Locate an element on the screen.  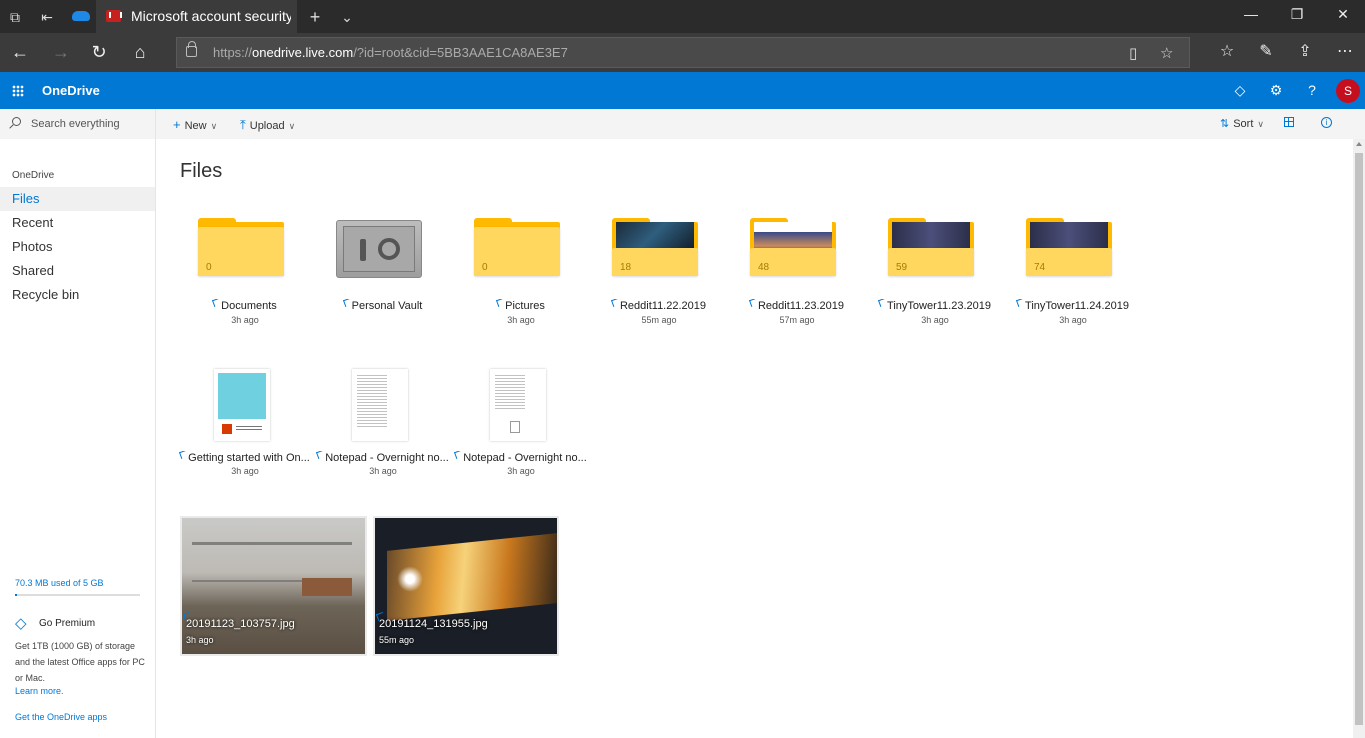
settings-gear-icon: ⚙ is located at coordinates (1276, 90).